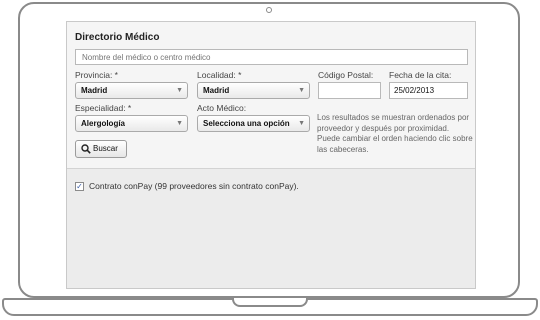 The width and height of the screenshot is (540, 320). What do you see at coordinates (94, 90) in the screenshot?
I see `provincia-value: Madrid` at bounding box center [94, 90].